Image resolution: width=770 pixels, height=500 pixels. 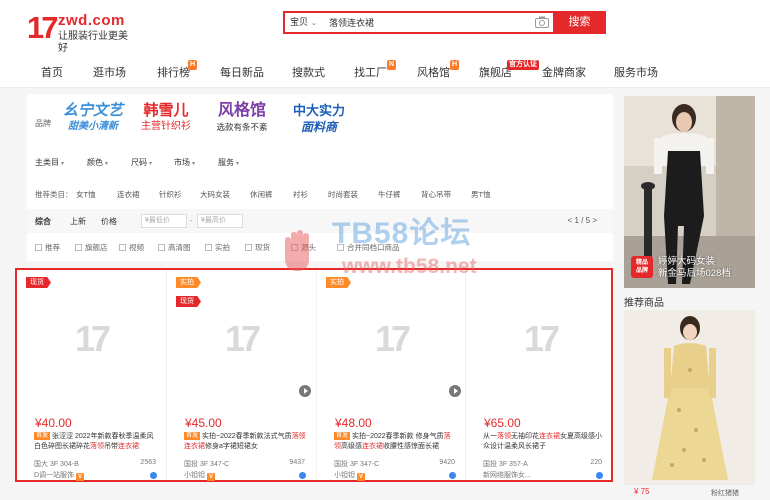 What do you see at coordinates (542, 22) in the screenshot?
I see `camera-icon` at bounding box center [542, 22].